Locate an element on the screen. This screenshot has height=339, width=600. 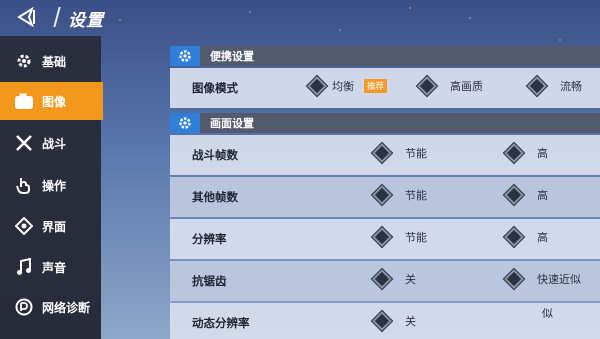
option-smooth: 流畅 is located at coordinates (554, 86).